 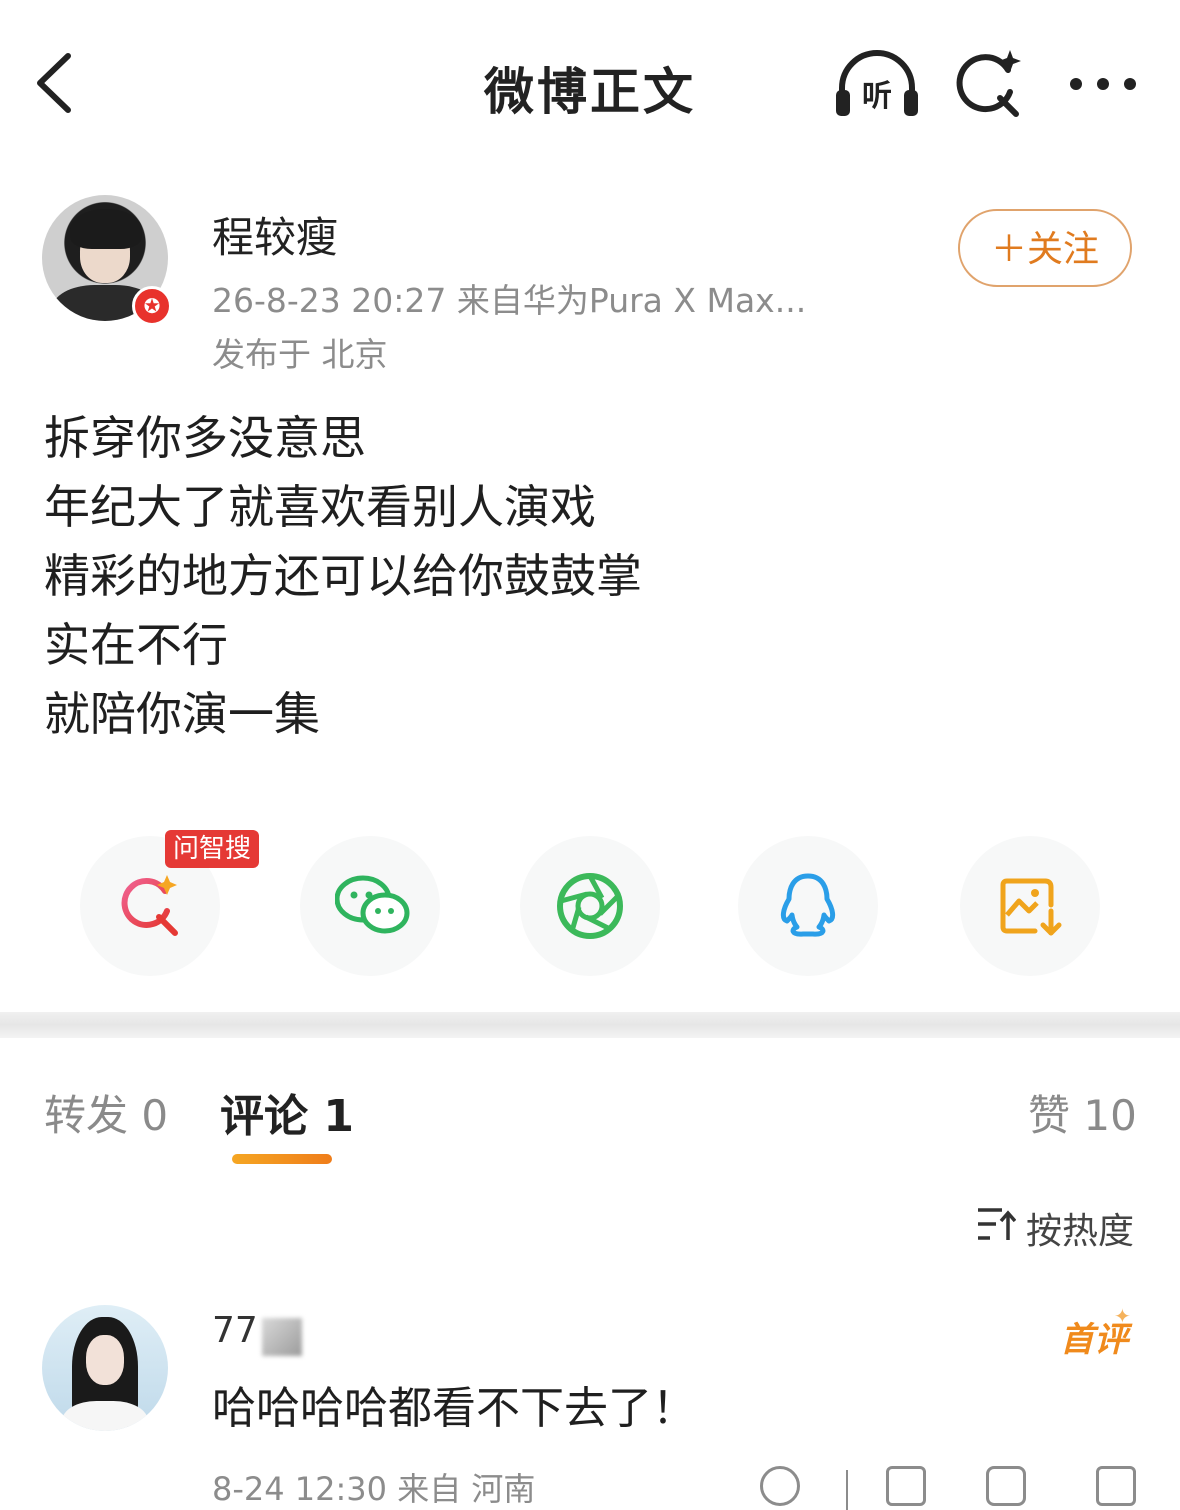 I want to click on comment-meta: 8-24 12:30 来自 河南, so click(x=374, y=1489).